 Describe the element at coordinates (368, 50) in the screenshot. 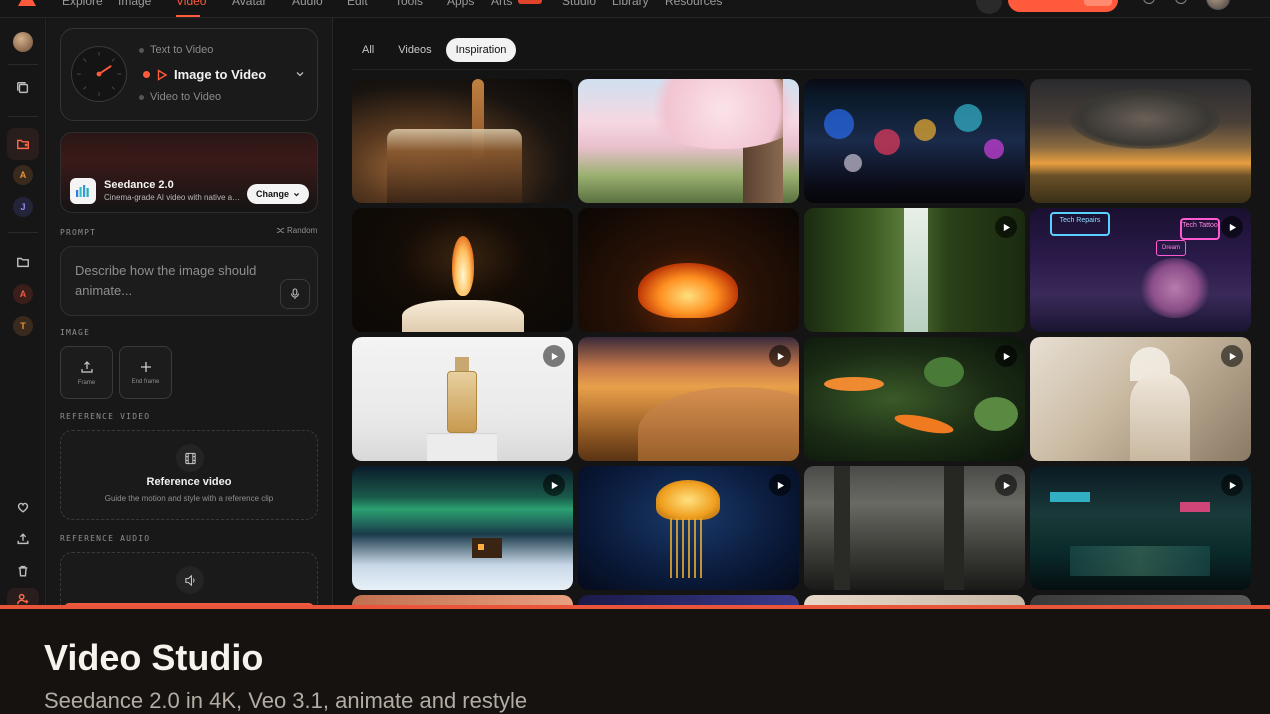

I see `tab-all: All` at that location.